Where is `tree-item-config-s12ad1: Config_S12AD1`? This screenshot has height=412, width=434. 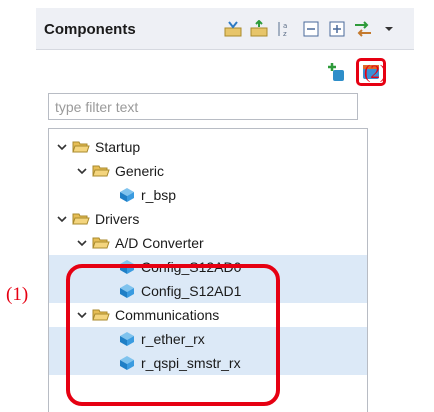
tree-item-config-s12ad1: Config_S12AD1 is located at coordinates (208, 291).